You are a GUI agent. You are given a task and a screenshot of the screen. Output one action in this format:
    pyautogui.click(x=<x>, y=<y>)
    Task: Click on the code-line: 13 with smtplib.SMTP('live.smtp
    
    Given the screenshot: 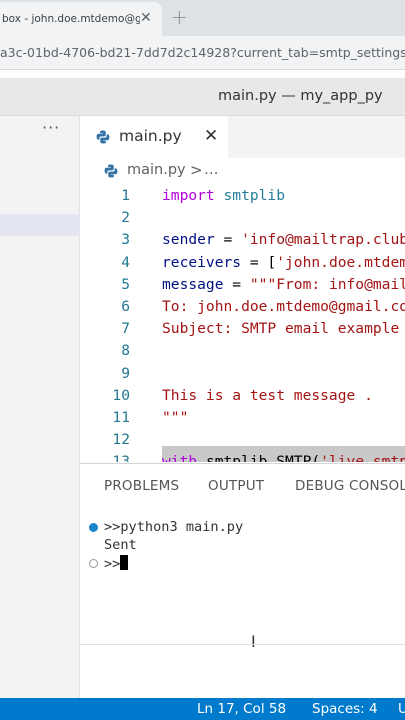 What is the action you would take?
    pyautogui.click(x=242, y=457)
    